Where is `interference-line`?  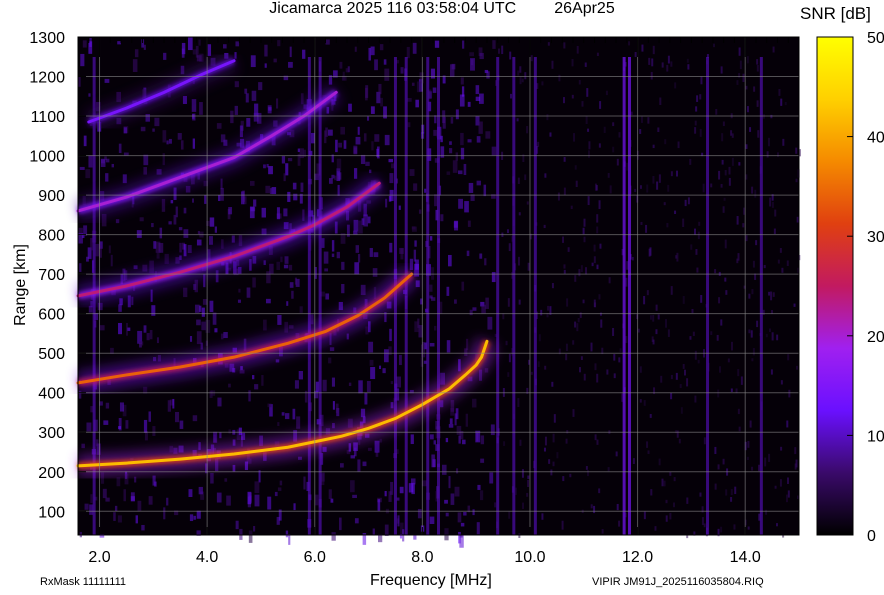
interference-line is located at coordinates (320, 296).